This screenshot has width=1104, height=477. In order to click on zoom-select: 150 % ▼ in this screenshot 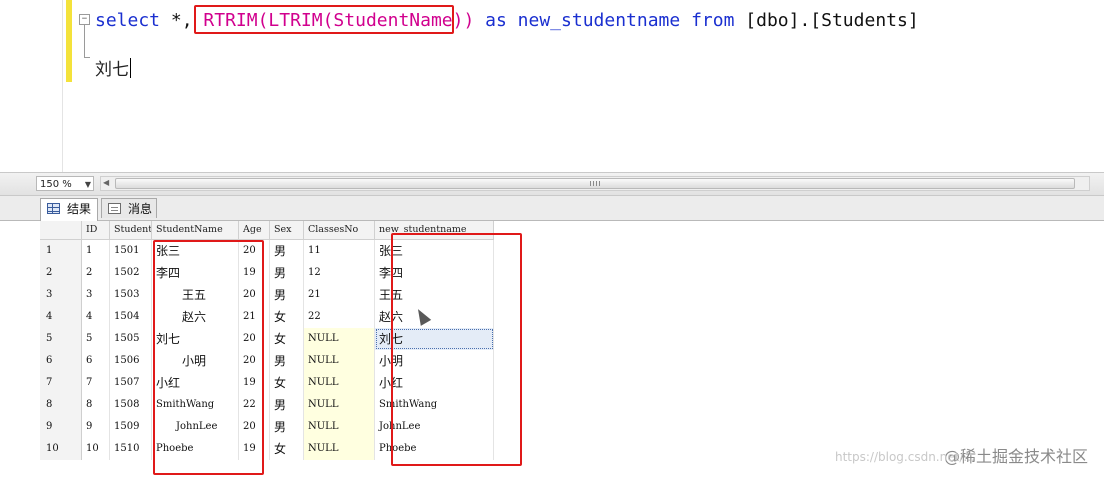, I will do `click(65, 183)`.